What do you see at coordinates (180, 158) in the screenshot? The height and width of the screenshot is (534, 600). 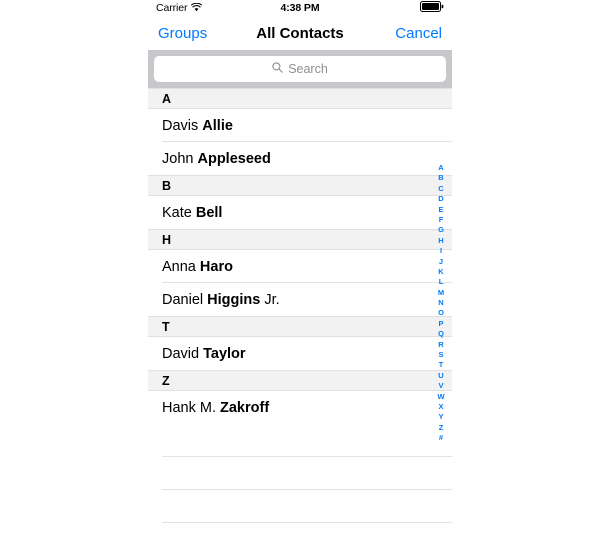 I see `contact-first-name: John` at bounding box center [180, 158].